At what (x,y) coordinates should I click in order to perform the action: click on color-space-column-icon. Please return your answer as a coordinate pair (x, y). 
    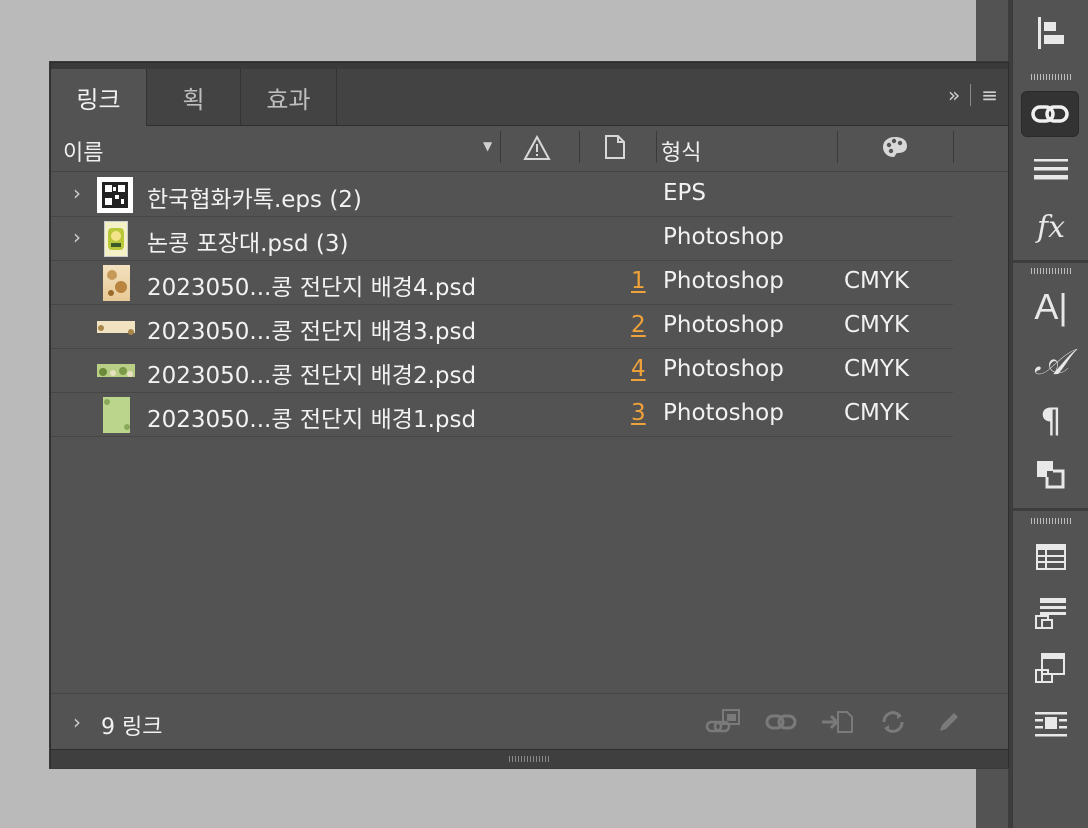
    Looking at the image, I should click on (895, 149).